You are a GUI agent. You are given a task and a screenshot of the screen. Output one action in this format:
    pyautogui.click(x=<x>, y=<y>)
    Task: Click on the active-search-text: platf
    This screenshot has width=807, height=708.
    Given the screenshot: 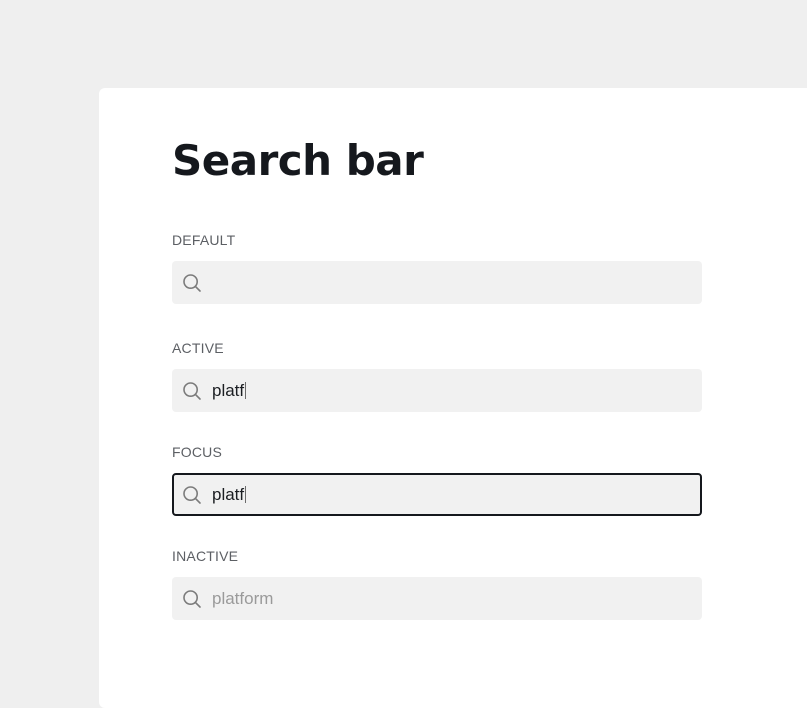 What is the action you would take?
    pyautogui.click(x=229, y=391)
    